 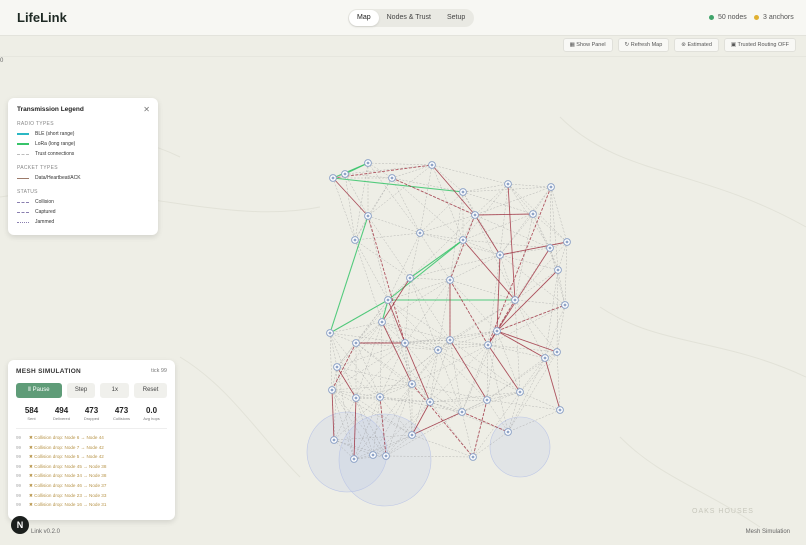 What do you see at coordinates (146, 109) in the screenshot?
I see `close-icon: ✕` at bounding box center [146, 109].